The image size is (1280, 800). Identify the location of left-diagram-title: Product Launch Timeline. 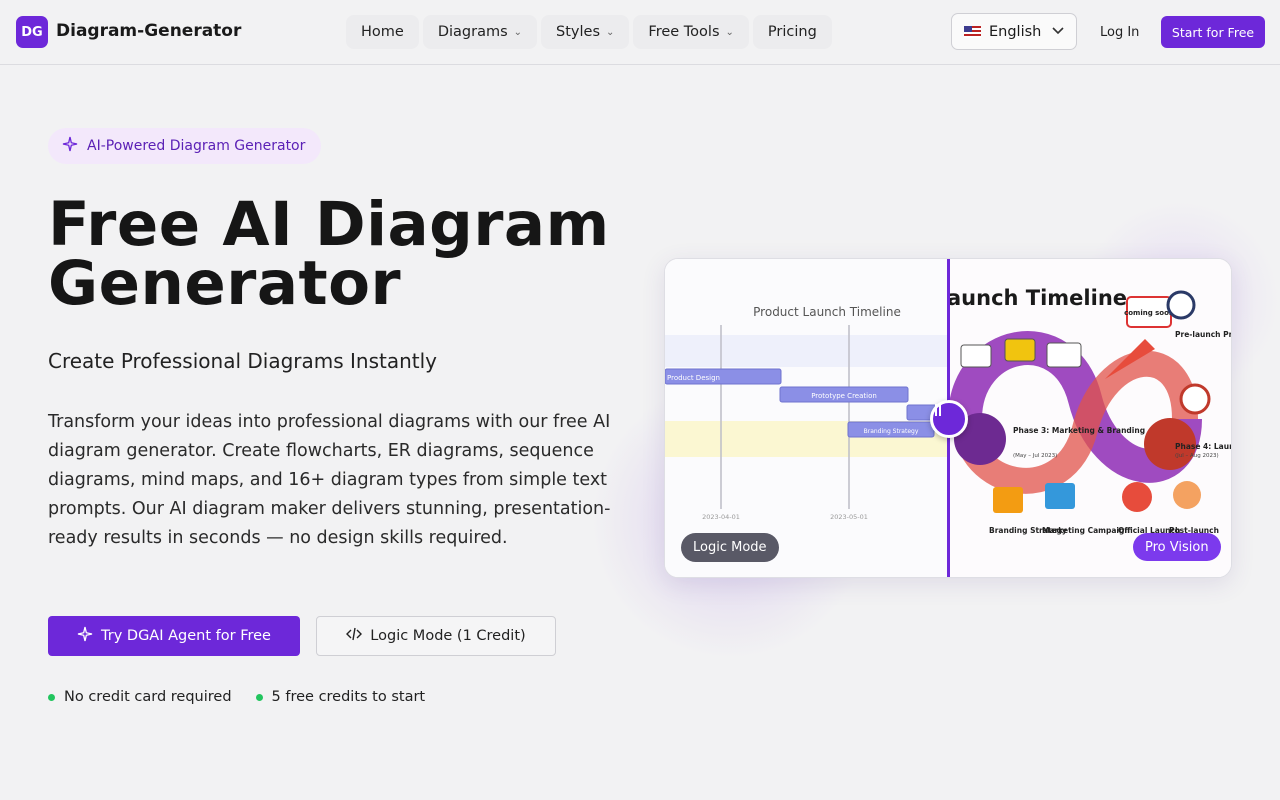
(827, 312).